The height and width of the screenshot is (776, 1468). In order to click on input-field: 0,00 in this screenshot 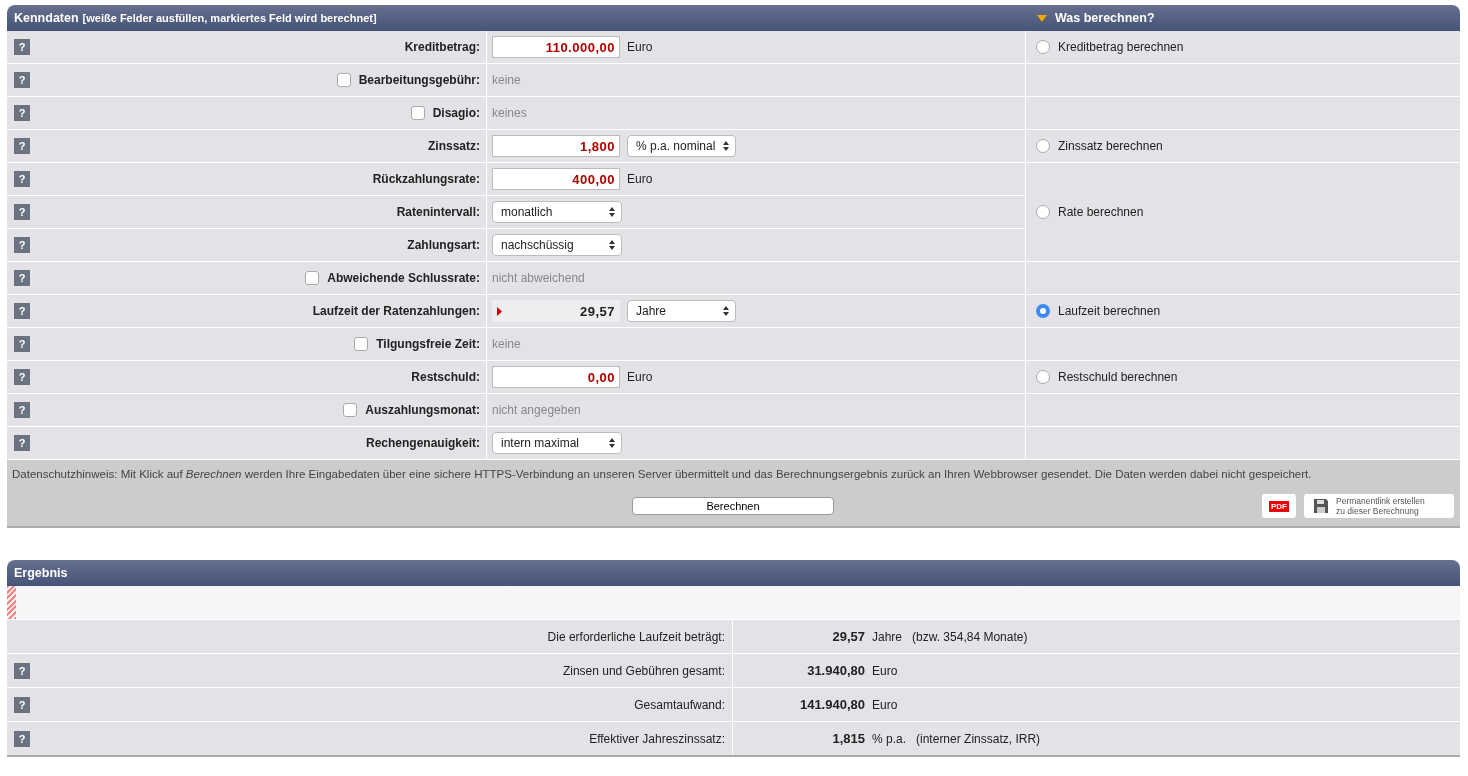, I will do `click(556, 377)`.